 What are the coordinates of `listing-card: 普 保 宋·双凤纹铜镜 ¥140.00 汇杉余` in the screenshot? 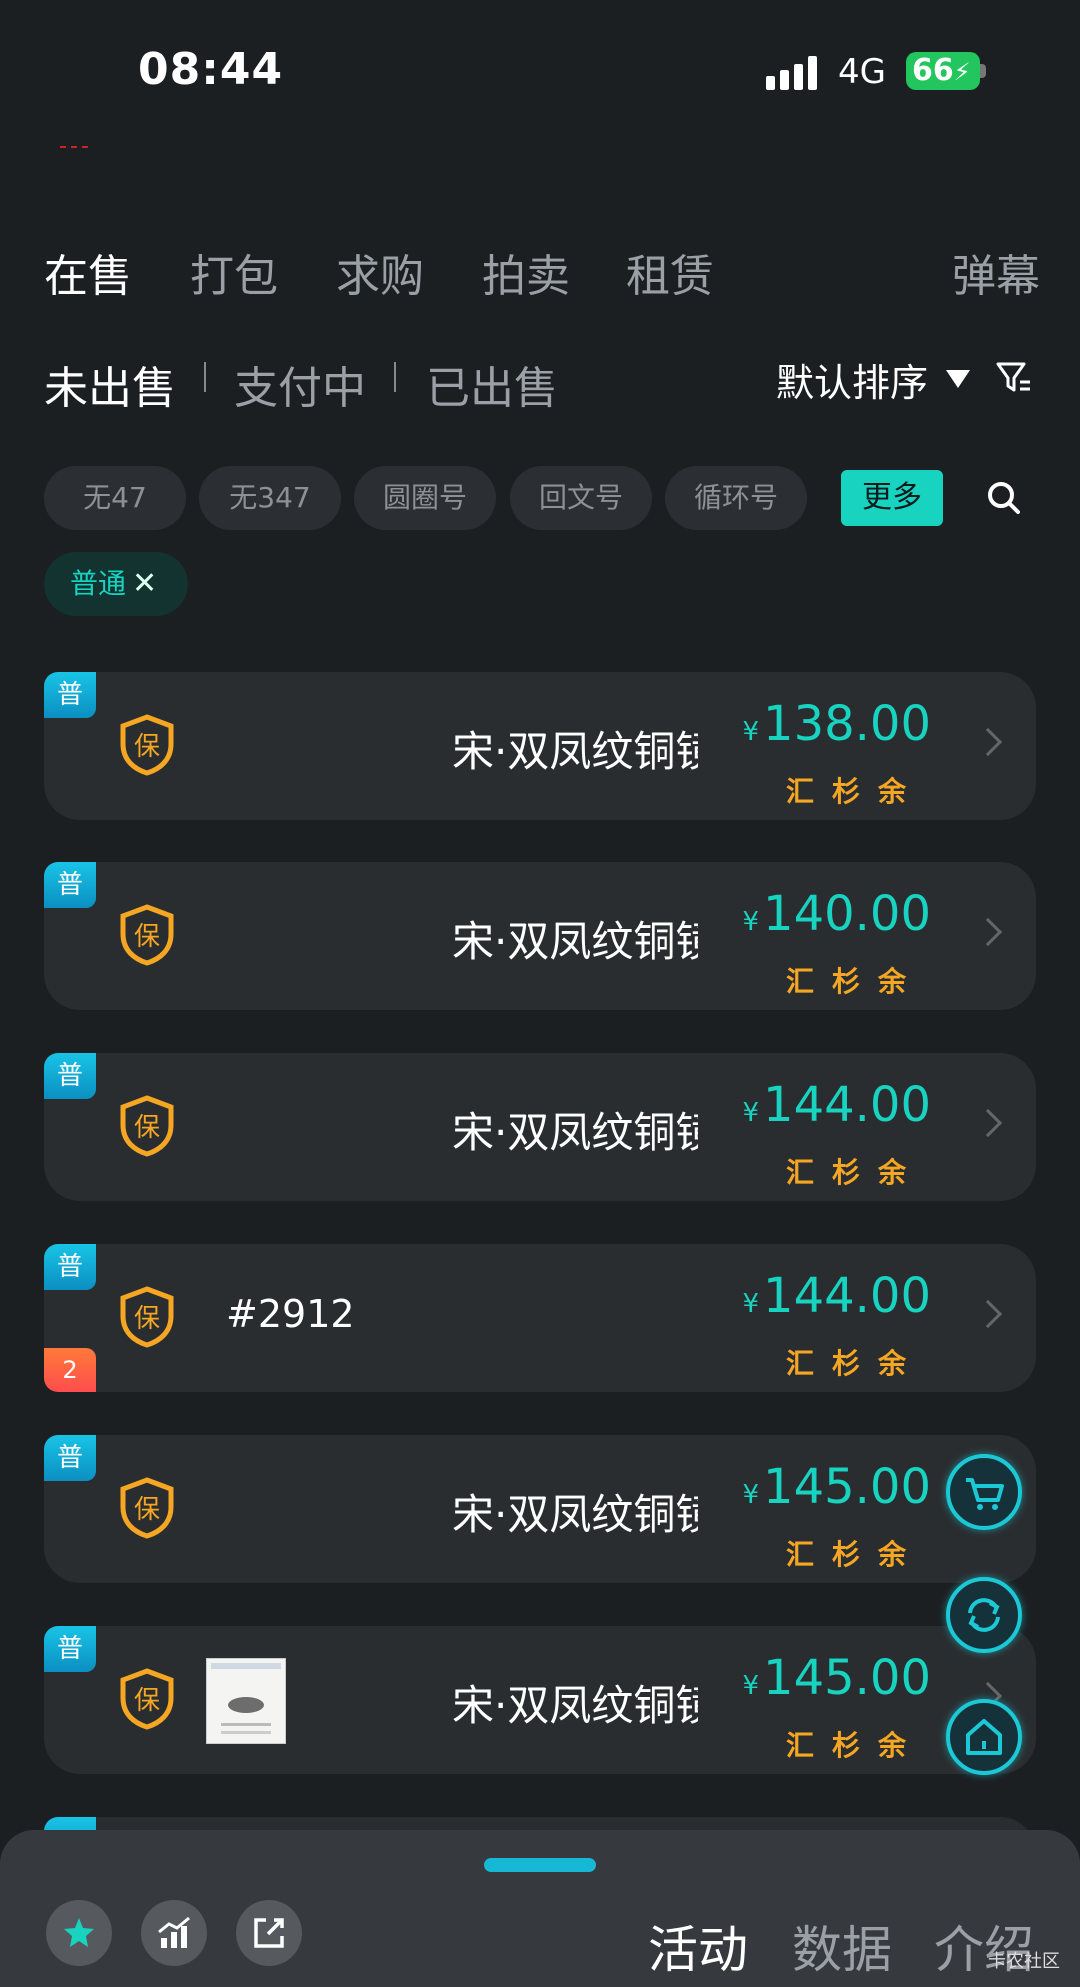 It's located at (540, 936).